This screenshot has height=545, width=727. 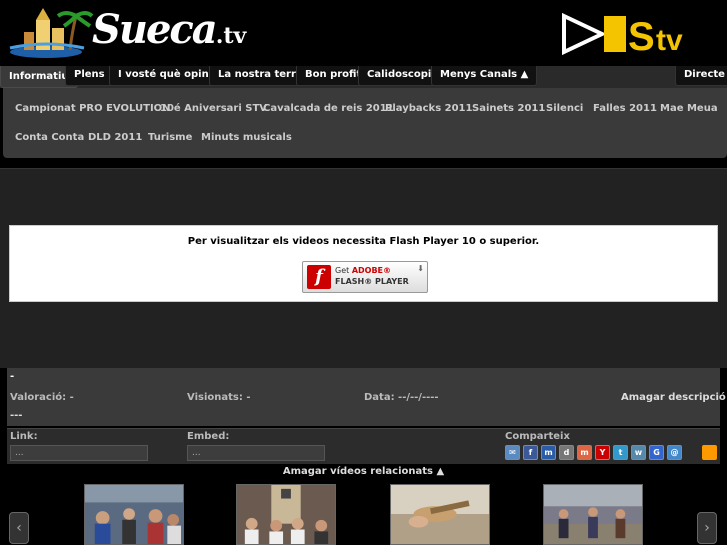 I want to click on rss-icon, so click(x=709, y=452).